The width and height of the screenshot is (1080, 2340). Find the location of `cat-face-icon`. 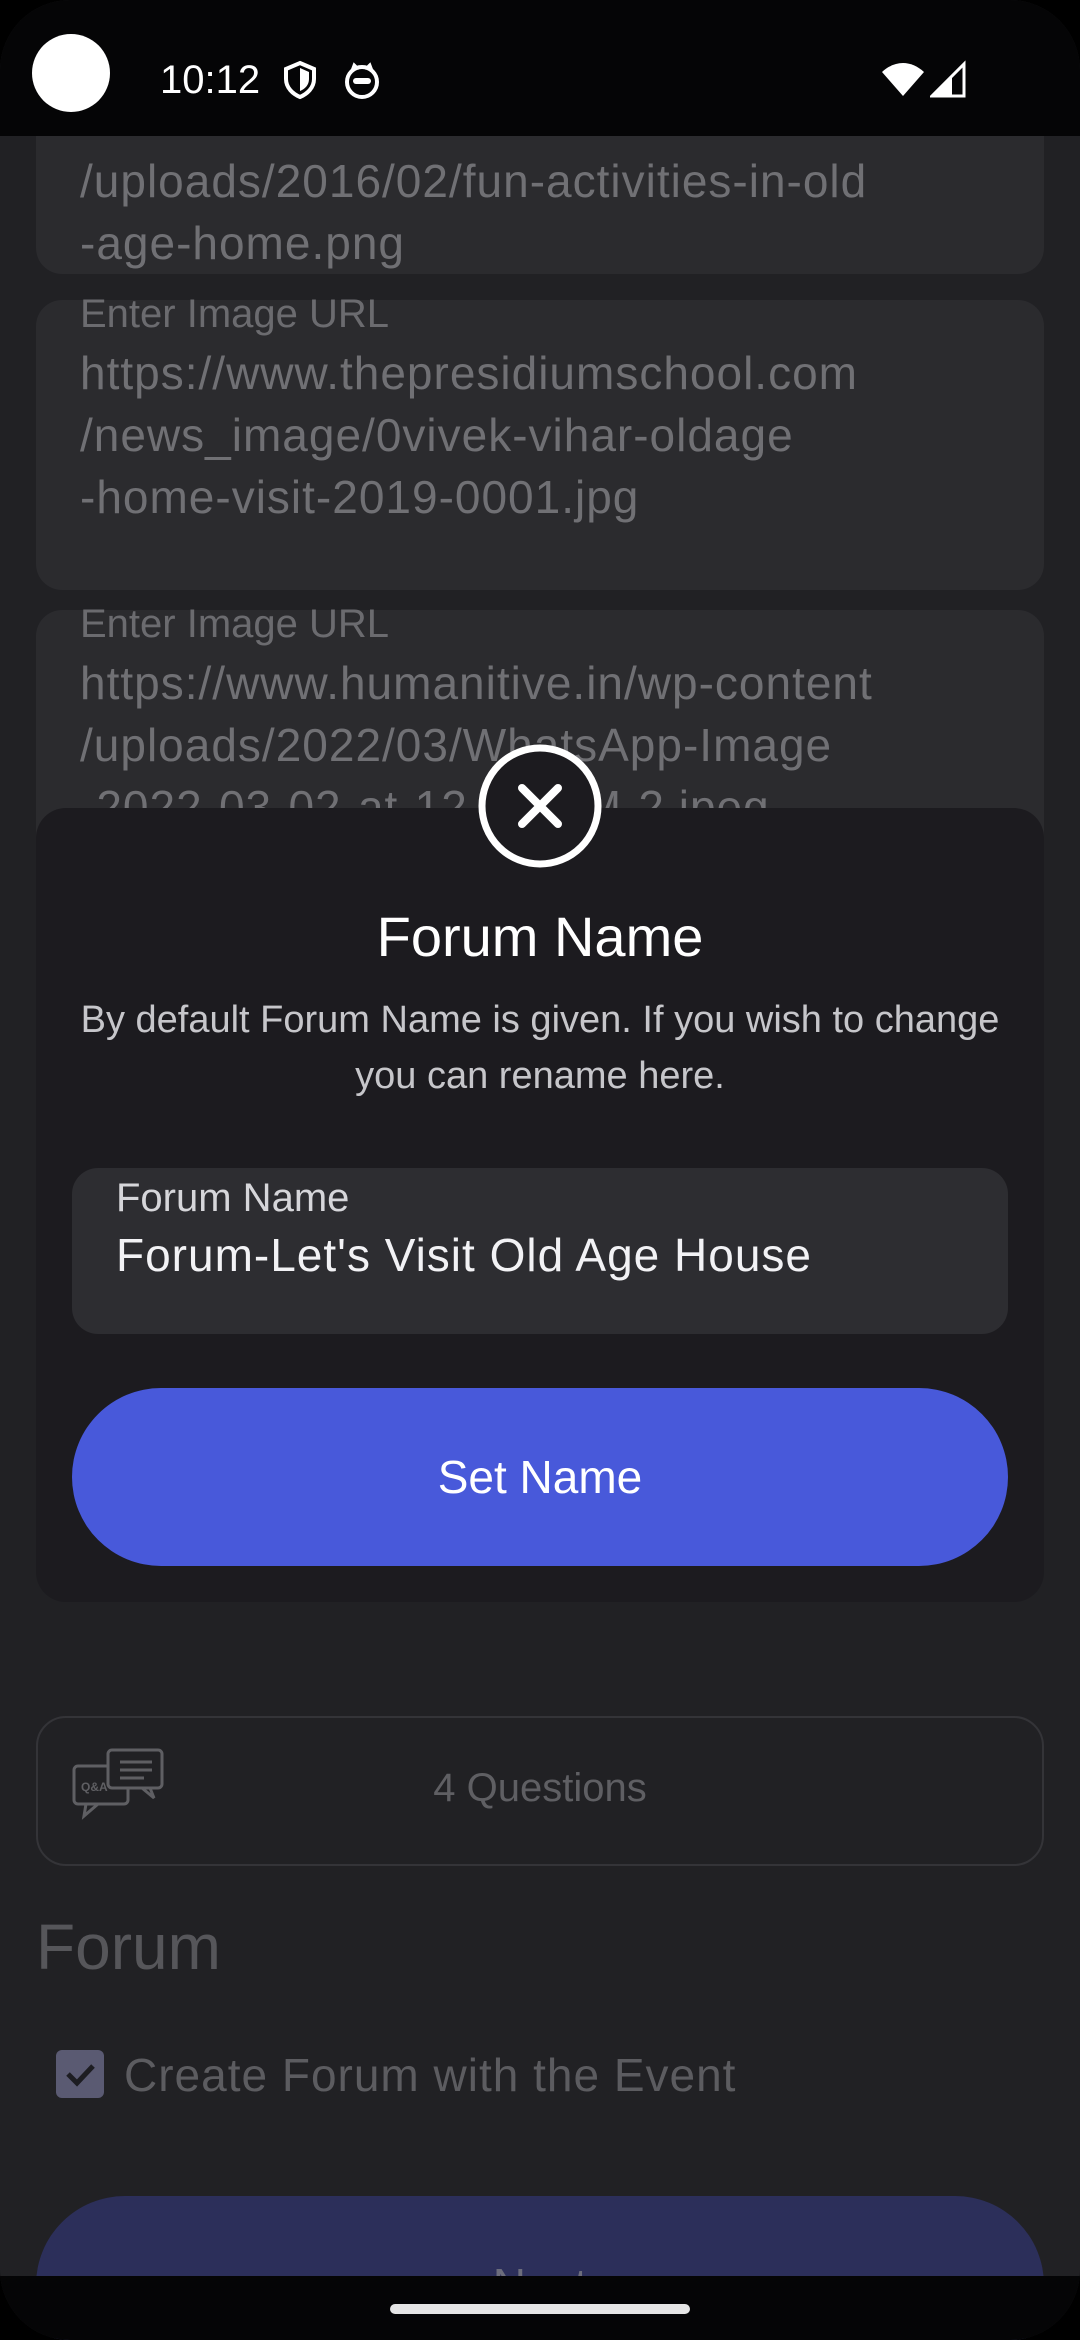

cat-face-icon is located at coordinates (362, 80).